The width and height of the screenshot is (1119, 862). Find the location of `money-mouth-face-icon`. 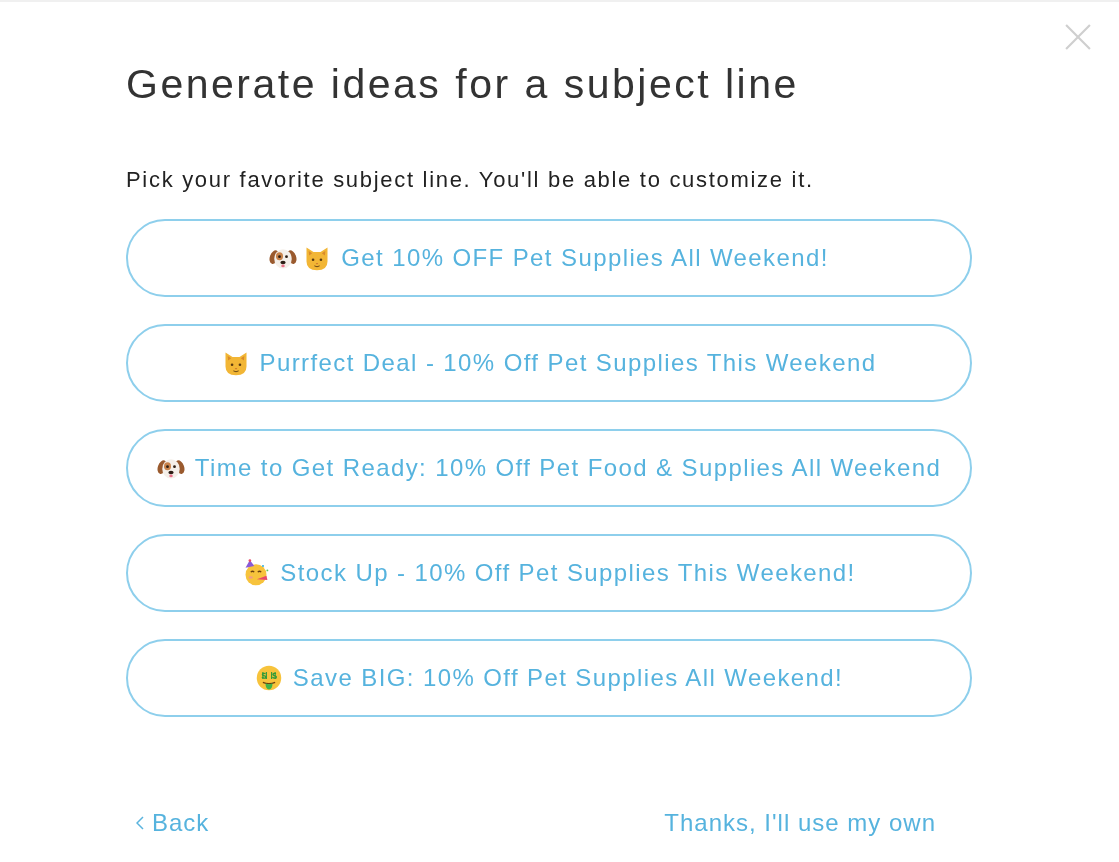

money-mouth-face-icon is located at coordinates (268, 678).